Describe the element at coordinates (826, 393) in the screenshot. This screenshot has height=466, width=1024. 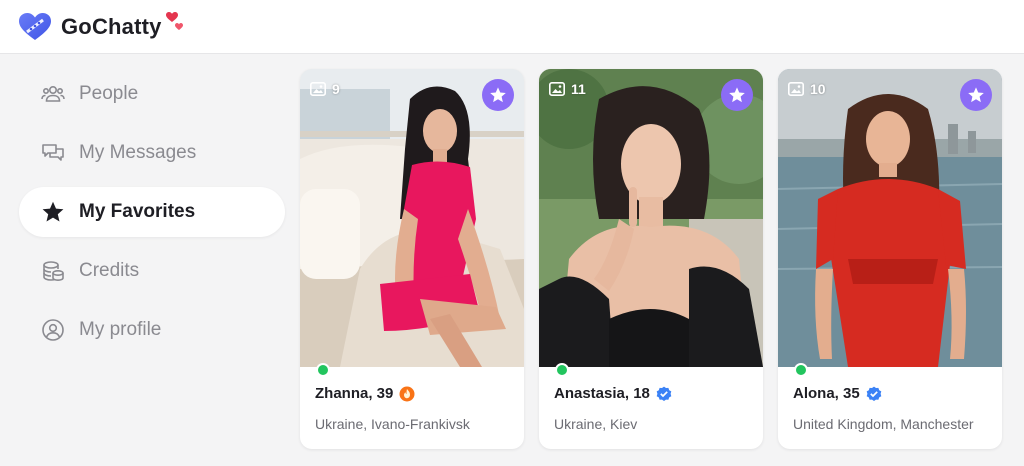
I see `profile-name: Alona, 35` at that location.